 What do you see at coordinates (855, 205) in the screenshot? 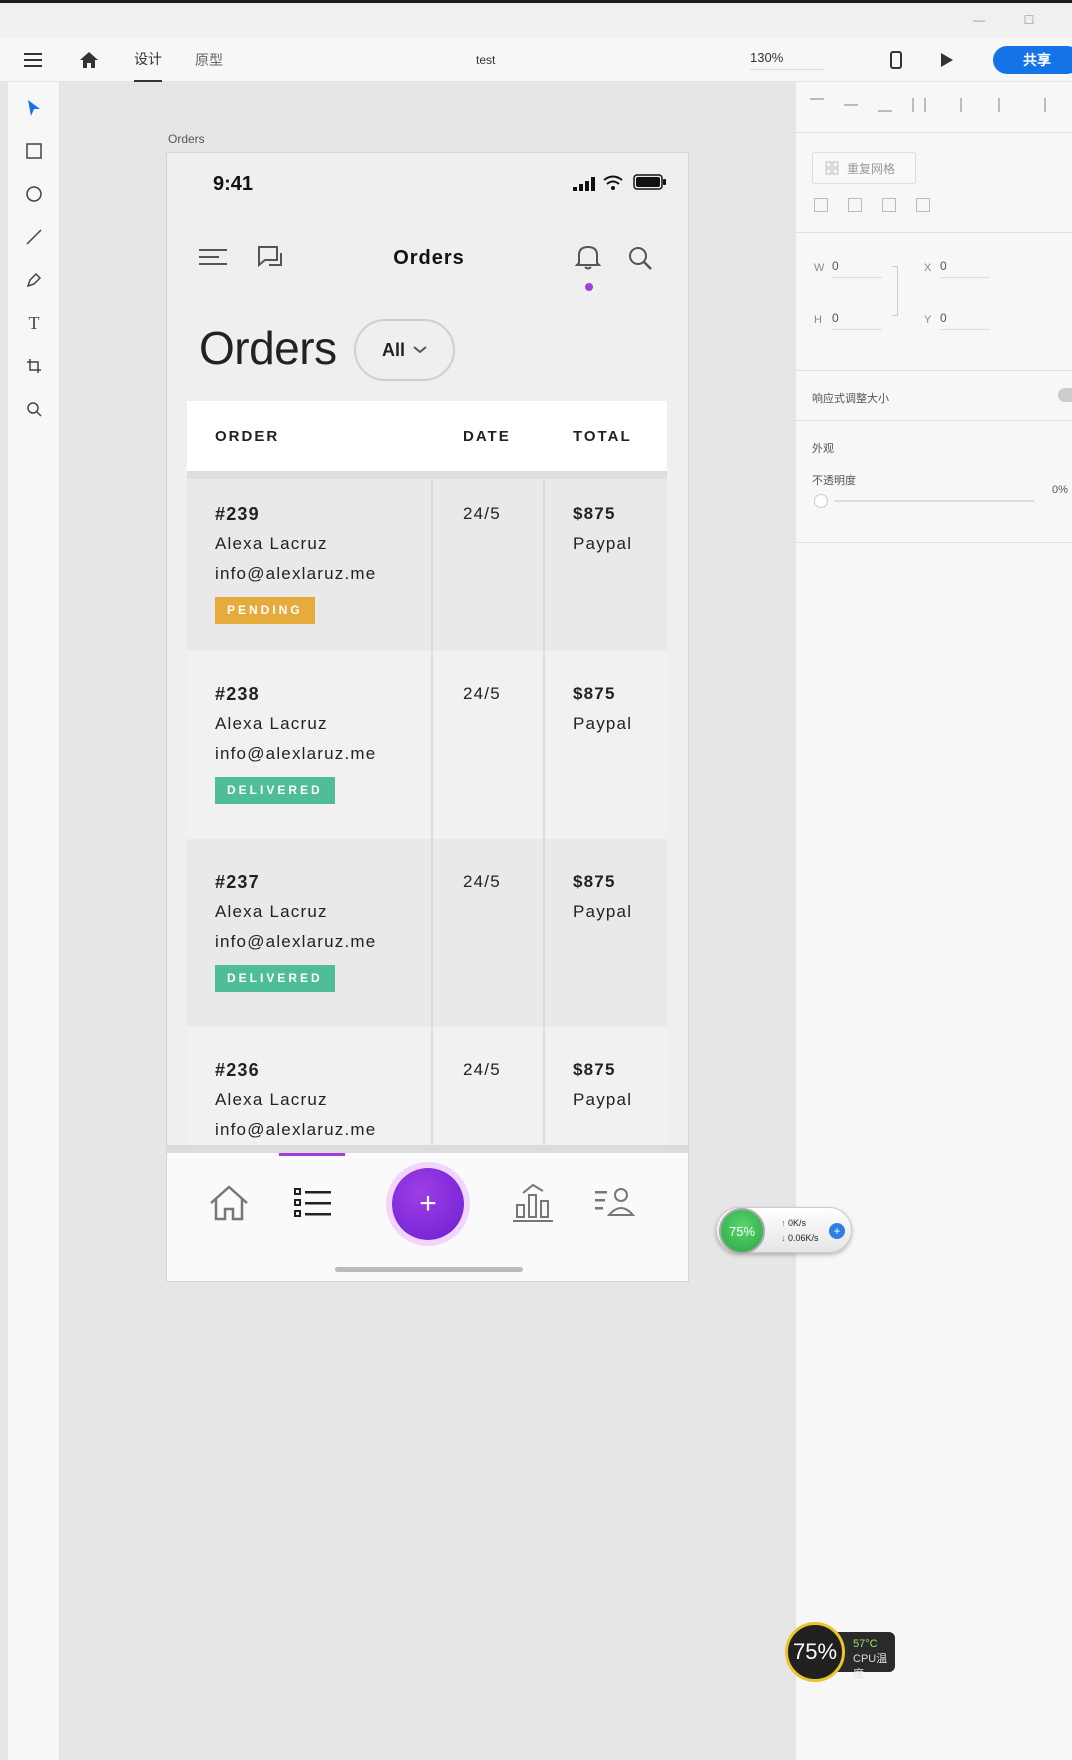
I see `subtract-icon` at bounding box center [855, 205].